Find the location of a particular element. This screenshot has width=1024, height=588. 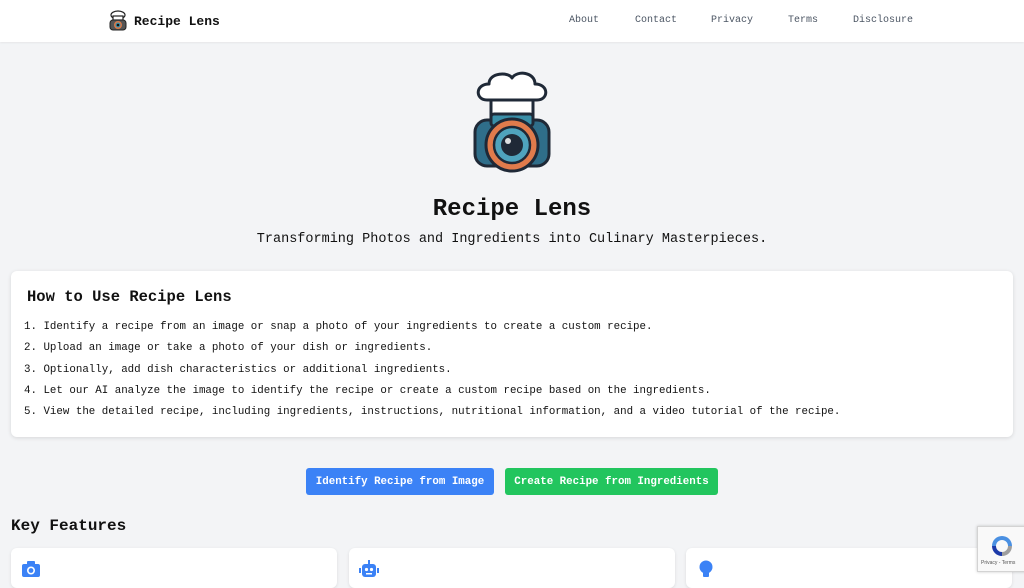

identify-recipe-button: Identify Recipe from Image is located at coordinates (400, 481).